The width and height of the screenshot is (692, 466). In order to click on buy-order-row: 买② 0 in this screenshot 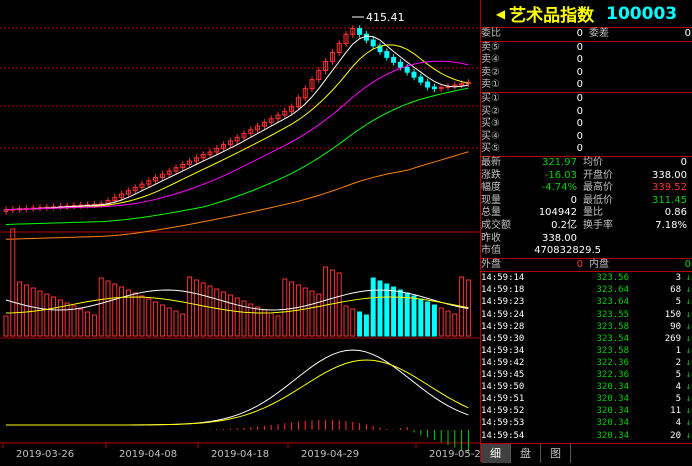, I will do `click(586, 112)`.